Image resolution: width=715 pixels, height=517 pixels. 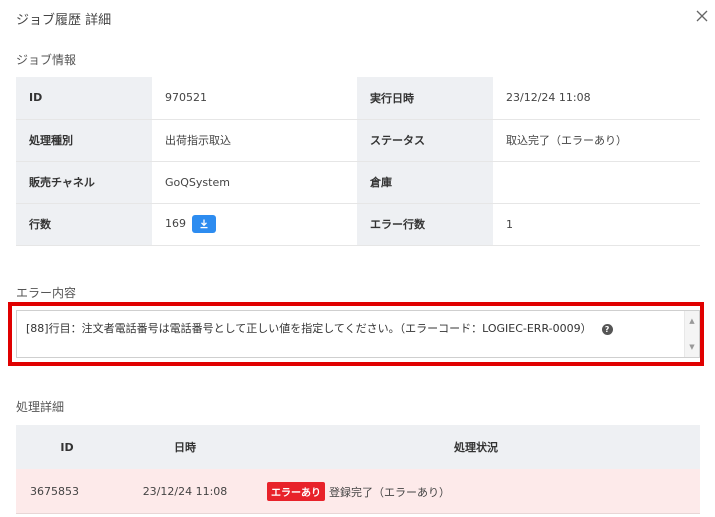 I want to click on value-row-count-cell: 169, so click(x=254, y=224).